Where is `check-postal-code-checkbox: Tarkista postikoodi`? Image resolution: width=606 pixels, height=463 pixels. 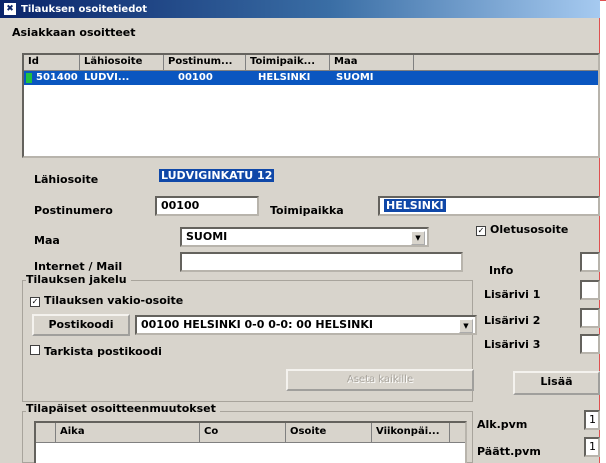
check-postal-code-checkbox: Tarkista postikoodi is located at coordinates (96, 351).